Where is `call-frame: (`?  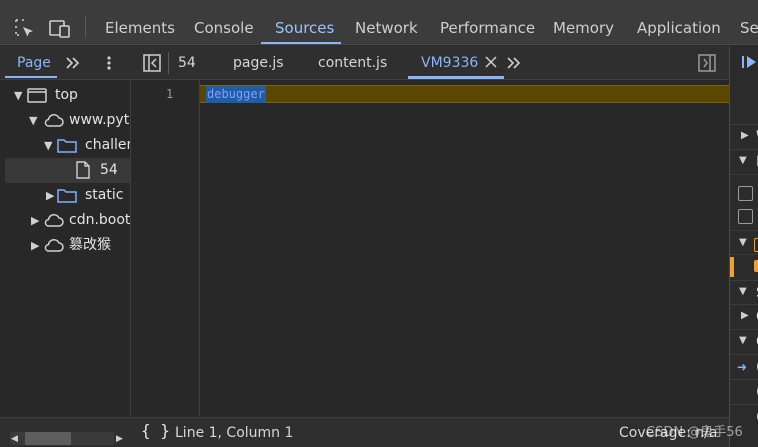
call-frame: ( is located at coordinates (744, 392).